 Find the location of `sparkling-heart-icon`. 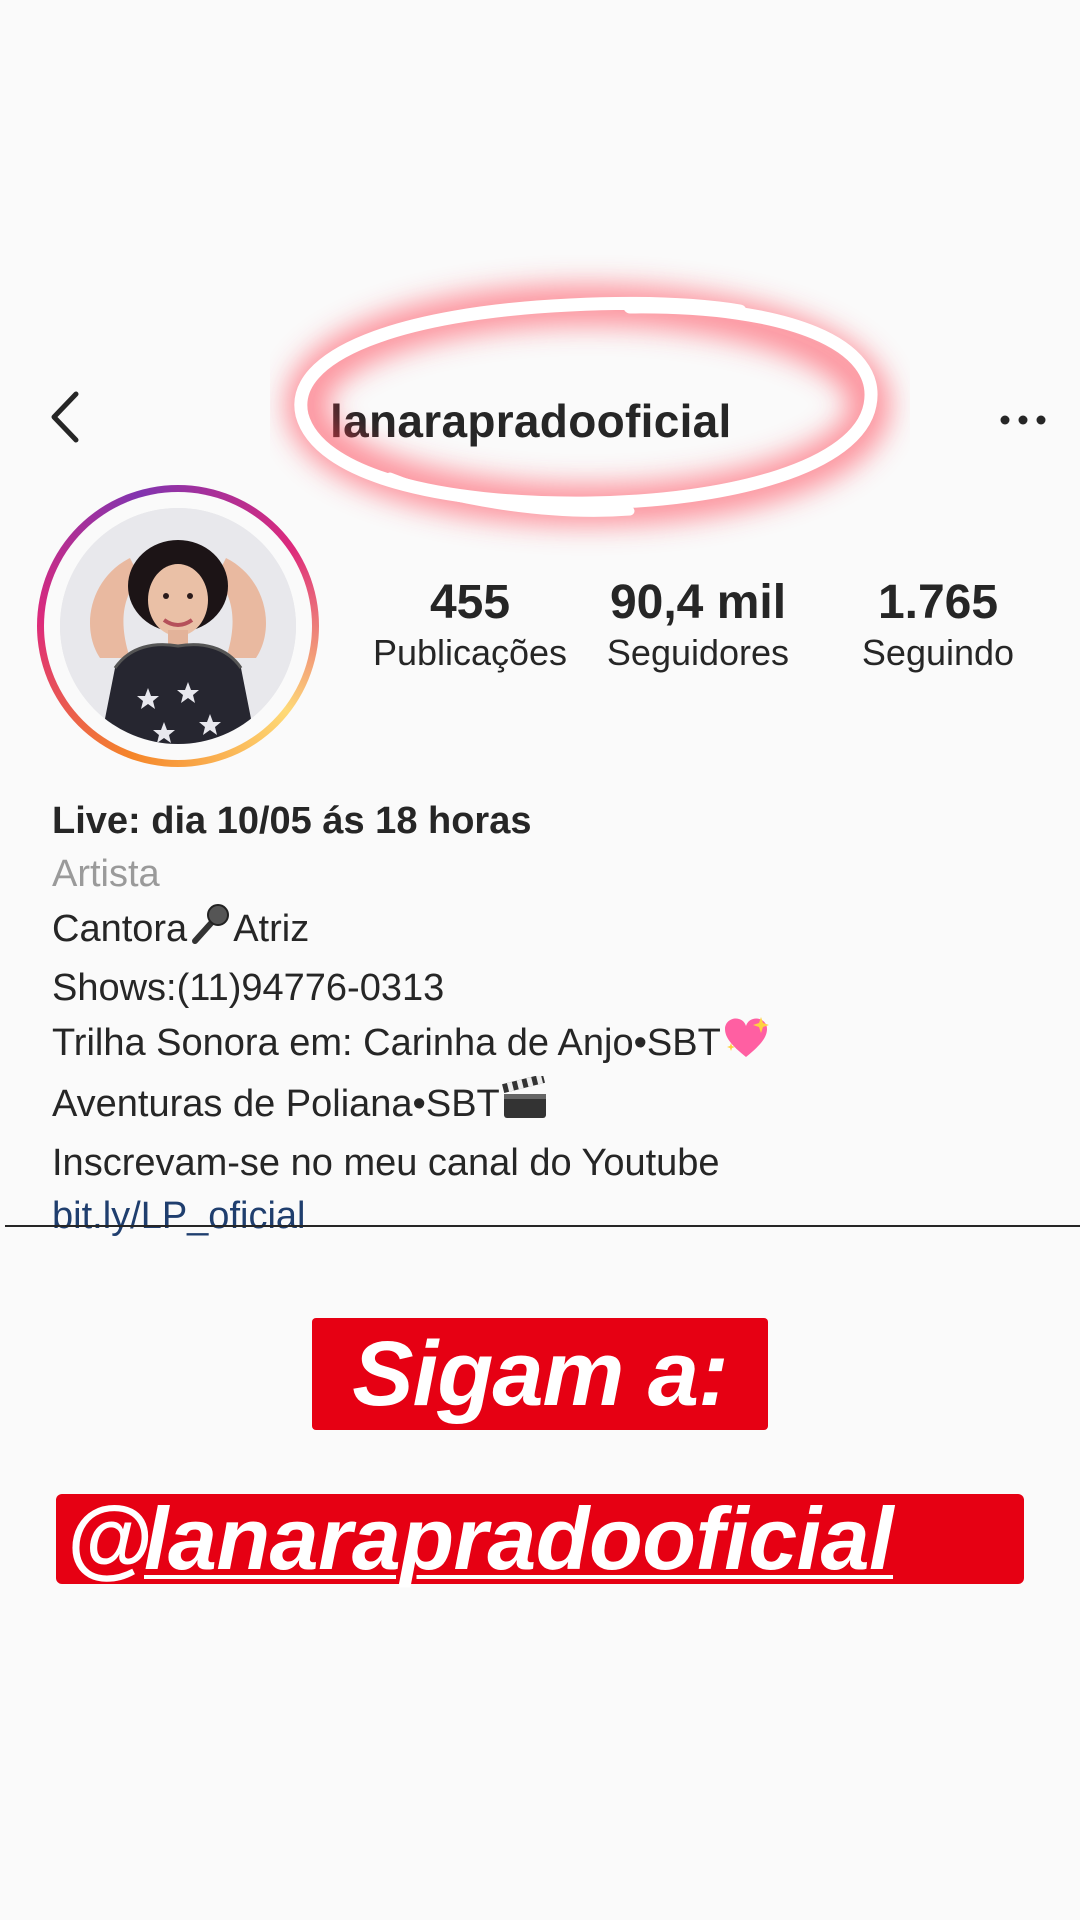

sparkling-heart-icon is located at coordinates (746, 1045).